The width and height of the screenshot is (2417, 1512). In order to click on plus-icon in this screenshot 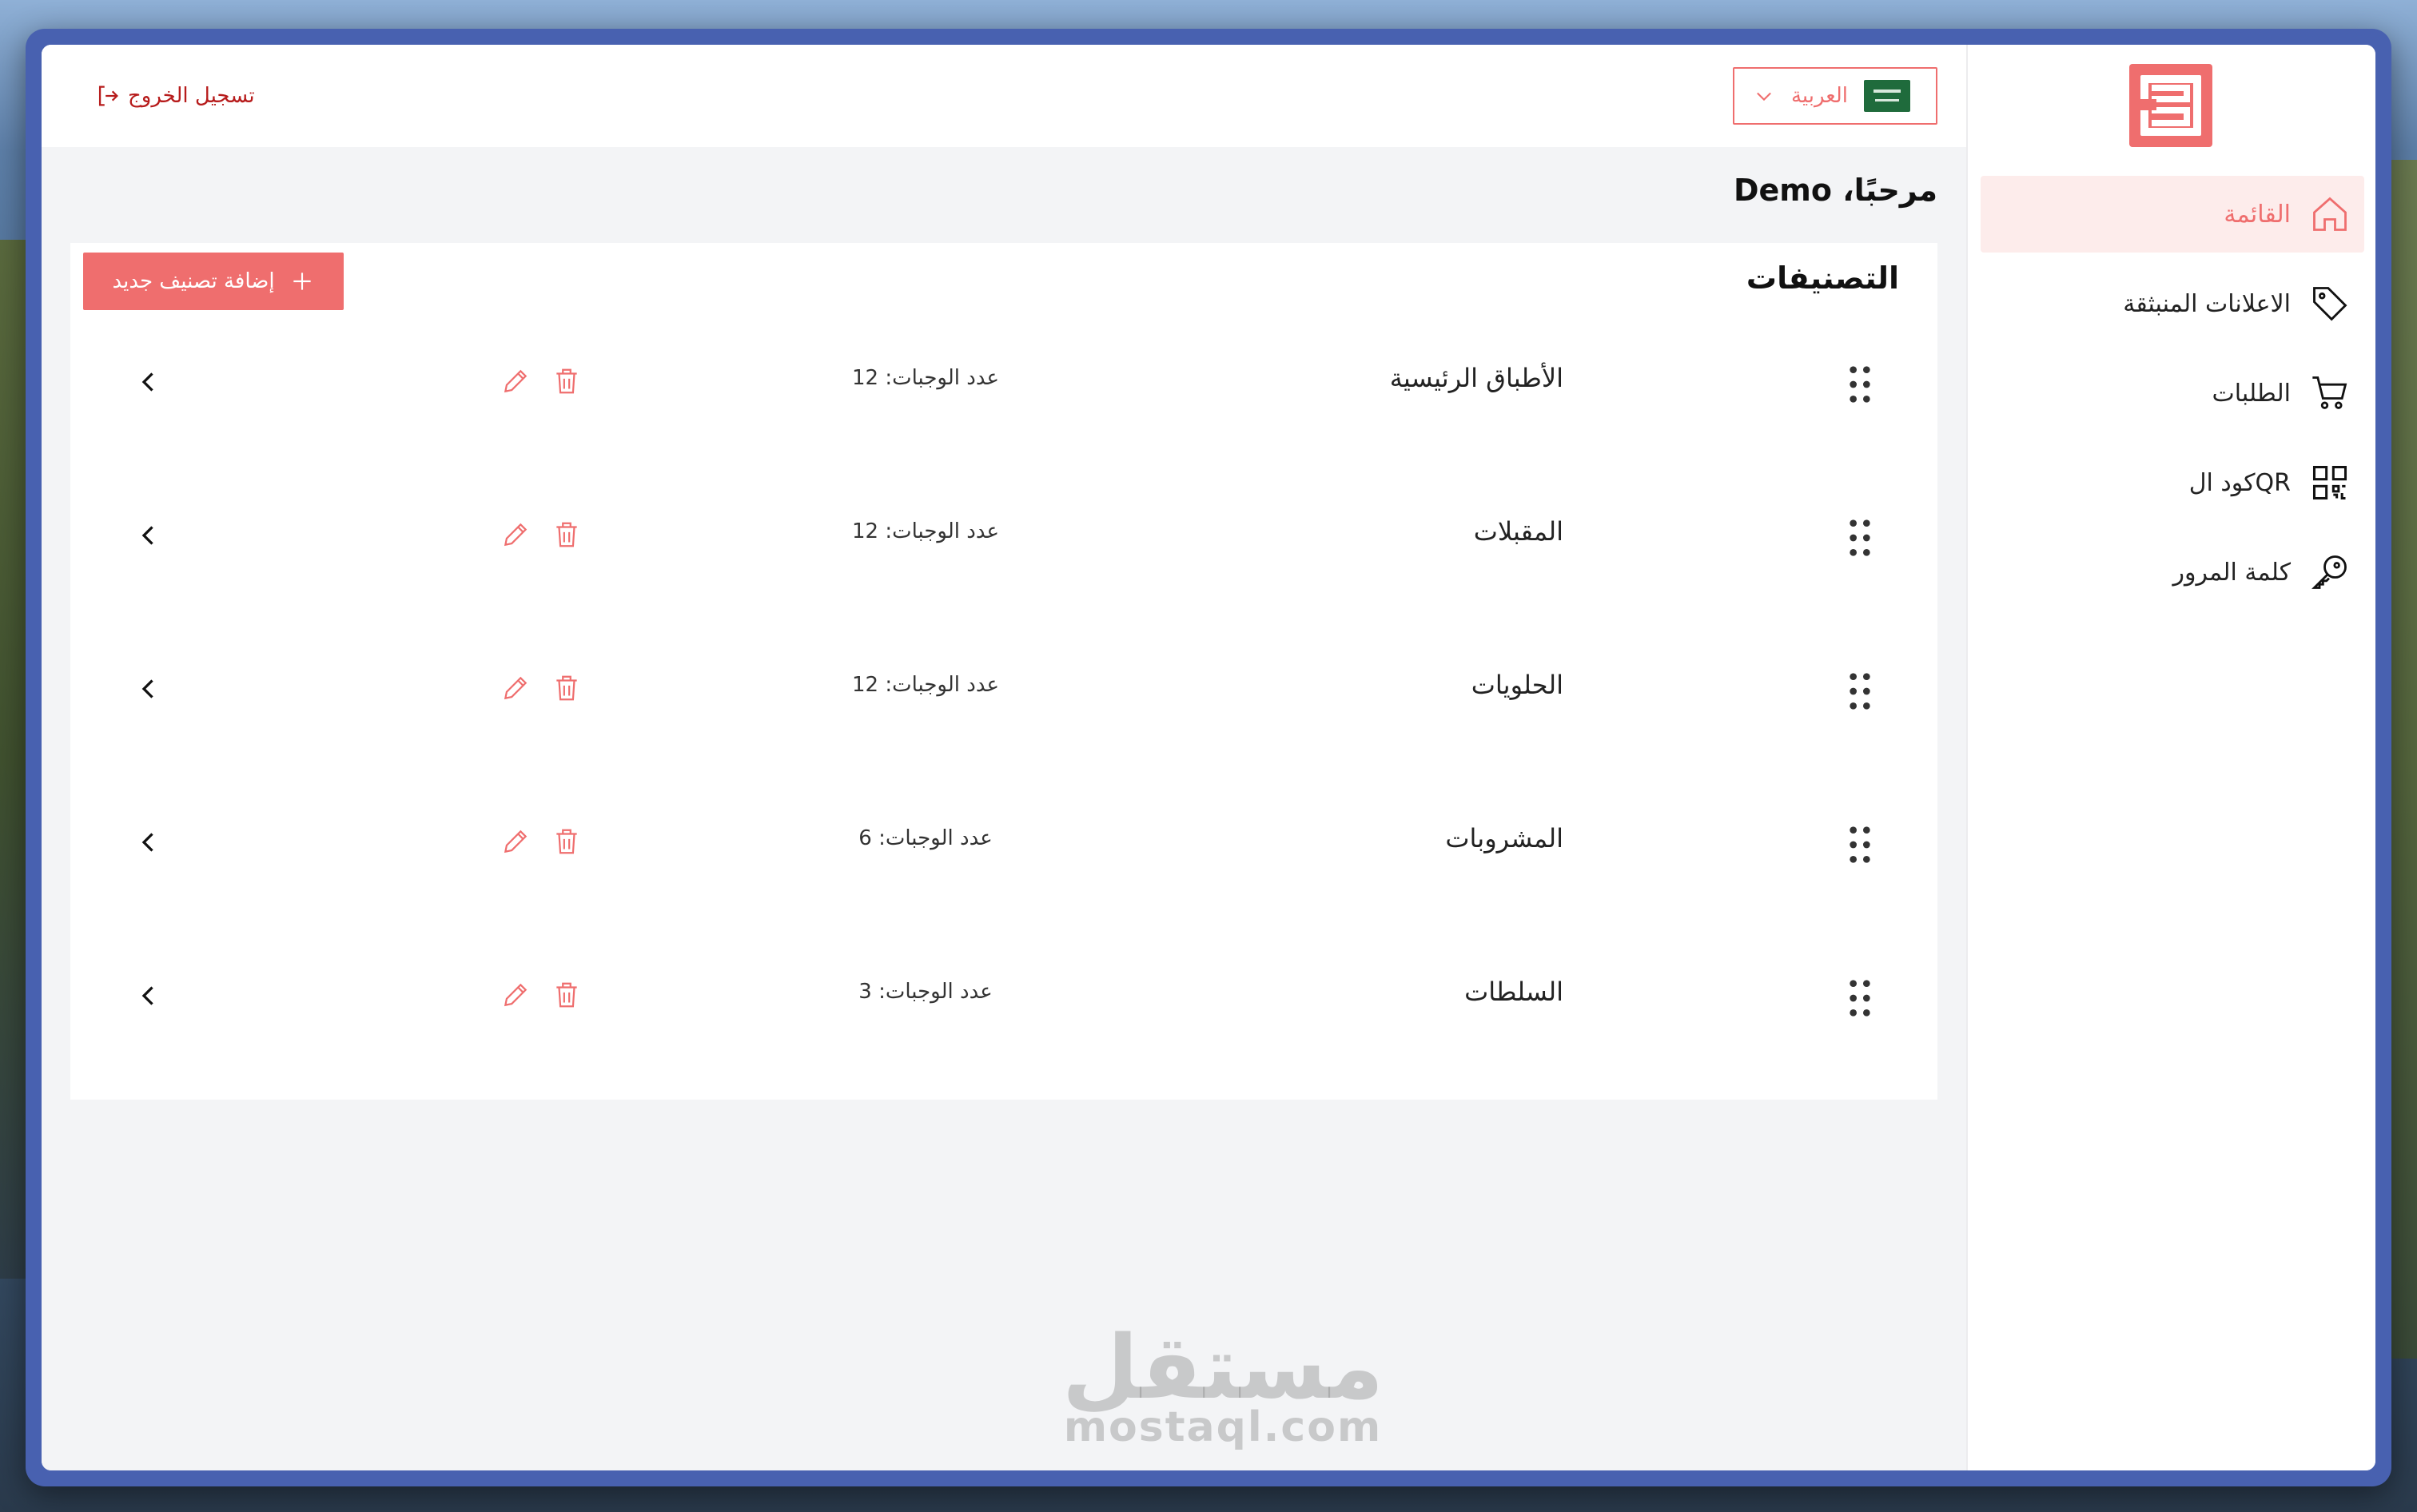, I will do `click(302, 281)`.